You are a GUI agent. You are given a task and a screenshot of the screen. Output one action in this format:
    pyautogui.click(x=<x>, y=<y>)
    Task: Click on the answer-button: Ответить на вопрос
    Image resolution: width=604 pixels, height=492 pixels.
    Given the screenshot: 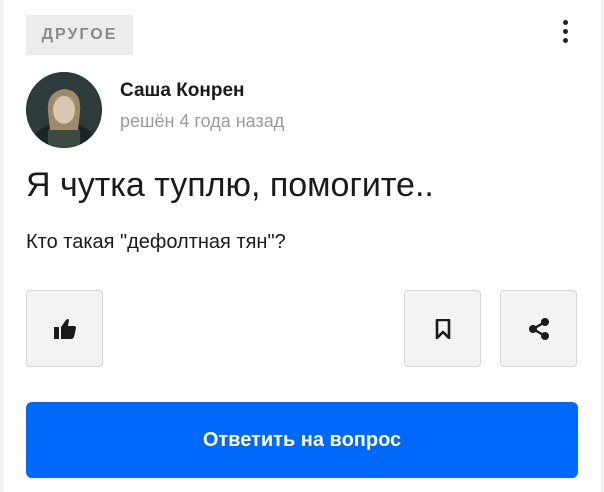 What is the action you would take?
    pyautogui.click(x=302, y=440)
    